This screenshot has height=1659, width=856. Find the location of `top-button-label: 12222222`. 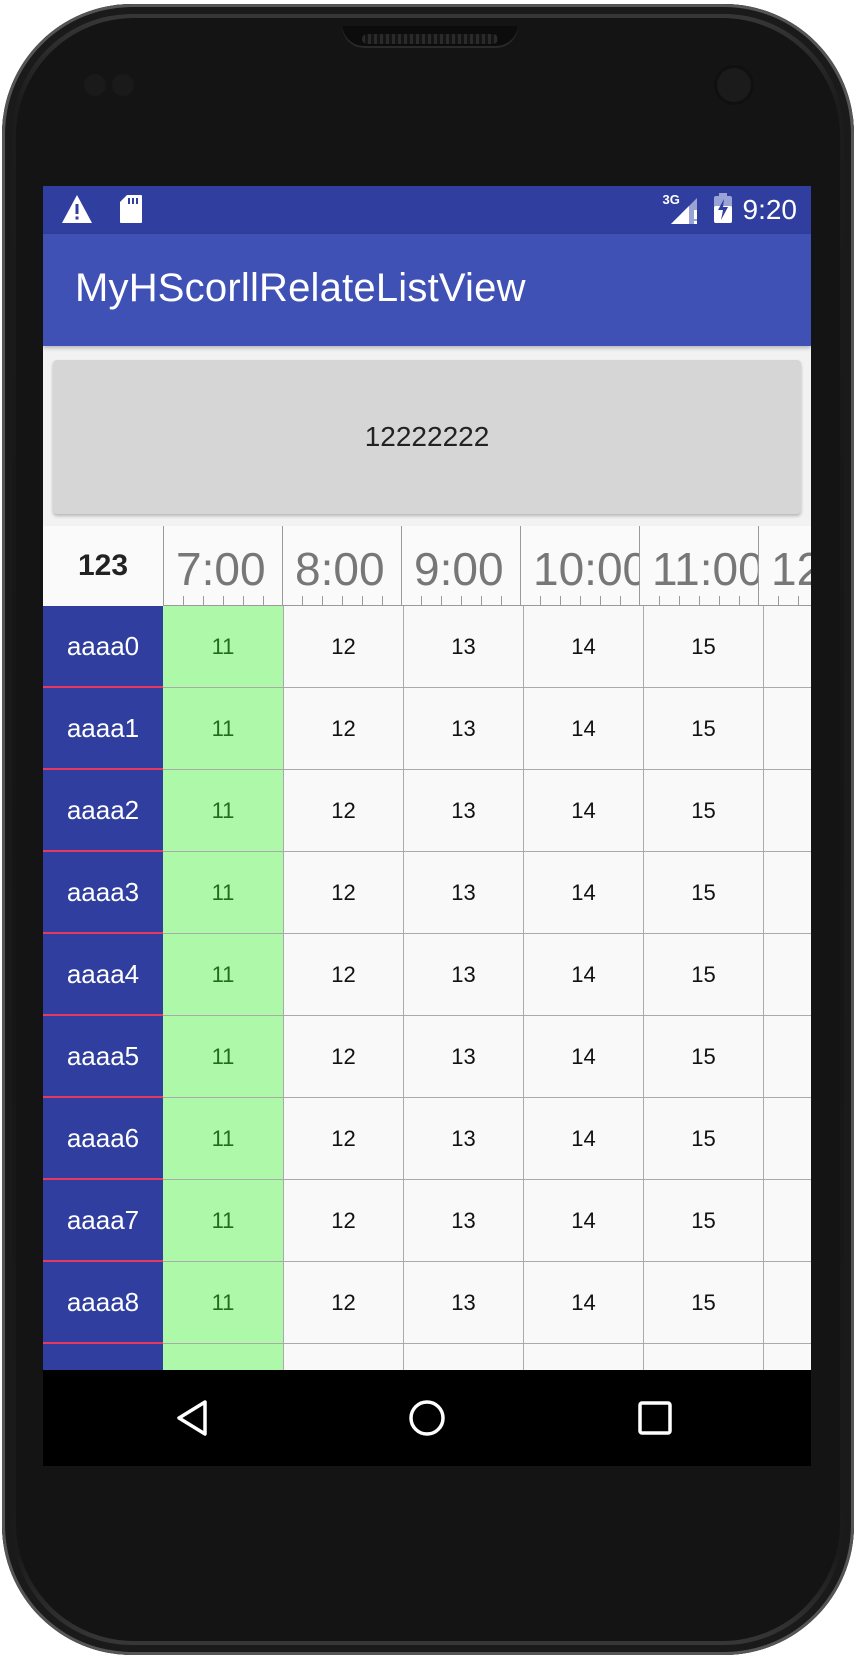

top-button-label: 12222222 is located at coordinates (427, 436).